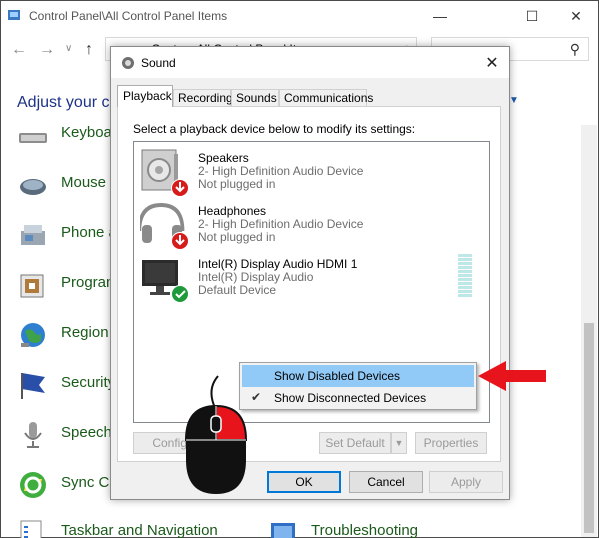  Describe the element at coordinates (386, 482) in the screenshot. I see `cancel-button: Cancel` at that location.